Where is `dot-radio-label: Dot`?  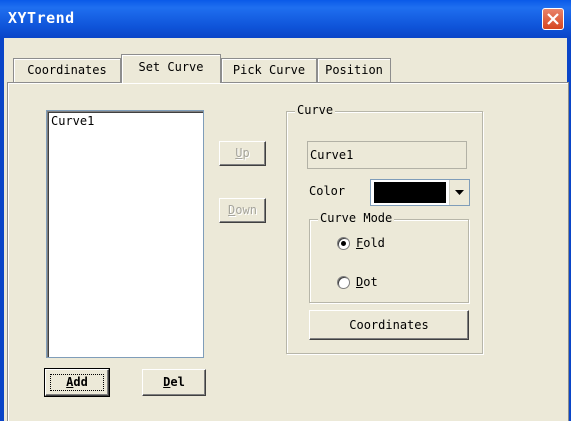
dot-radio-label: Dot is located at coordinates (367, 282).